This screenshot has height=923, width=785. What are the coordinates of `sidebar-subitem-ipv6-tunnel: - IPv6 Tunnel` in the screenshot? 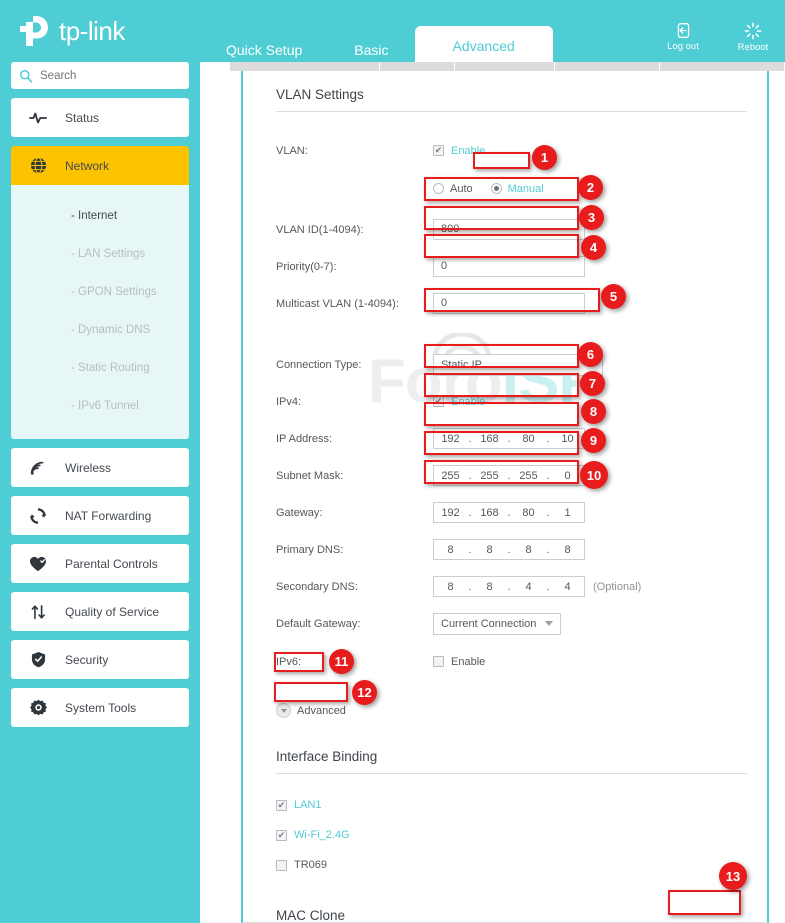 It's located at (100, 406).